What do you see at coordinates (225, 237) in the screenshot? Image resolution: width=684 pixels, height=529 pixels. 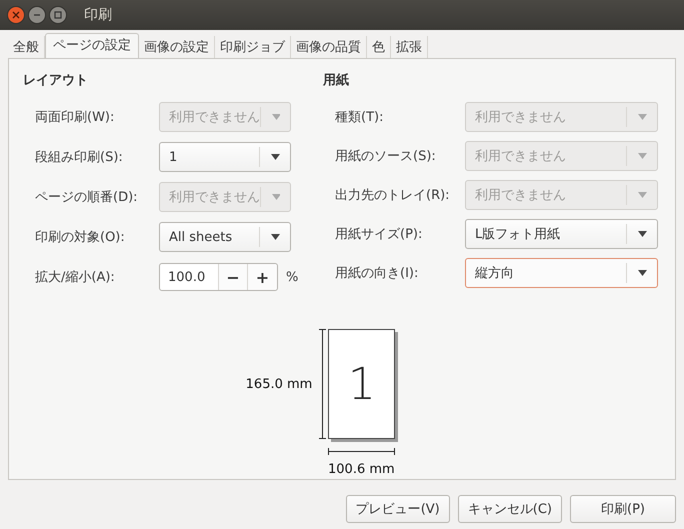 I see `dropdown: All sheets` at bounding box center [225, 237].